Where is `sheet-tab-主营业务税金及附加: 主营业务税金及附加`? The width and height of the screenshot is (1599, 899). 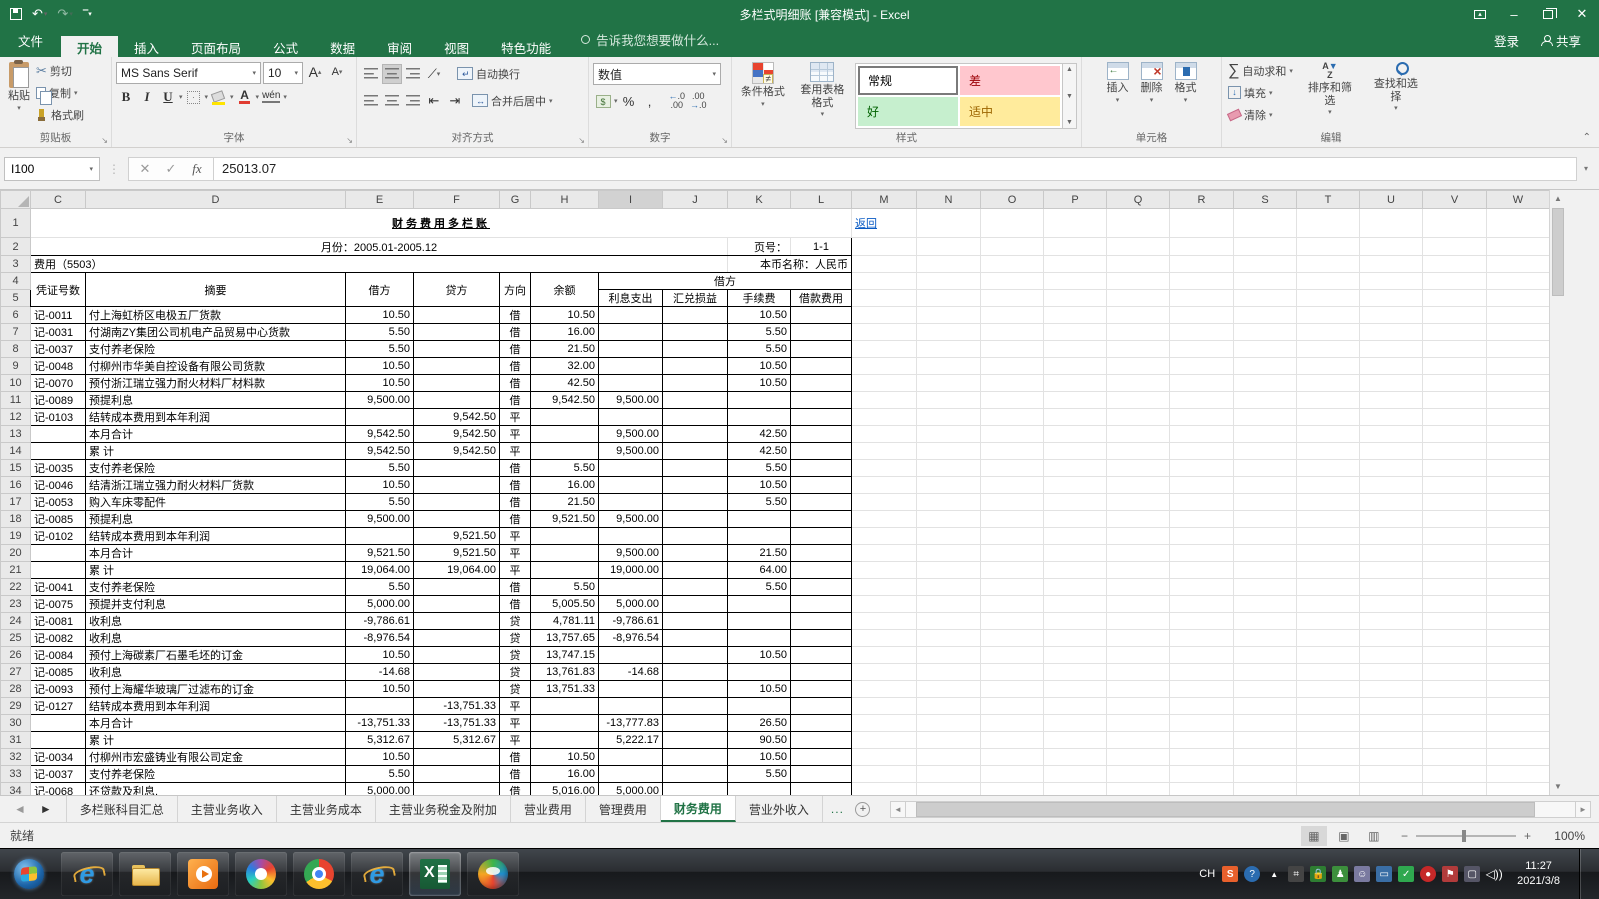 sheet-tab-主营业务税金及附加: 主营业务税金及附加 is located at coordinates (443, 809).